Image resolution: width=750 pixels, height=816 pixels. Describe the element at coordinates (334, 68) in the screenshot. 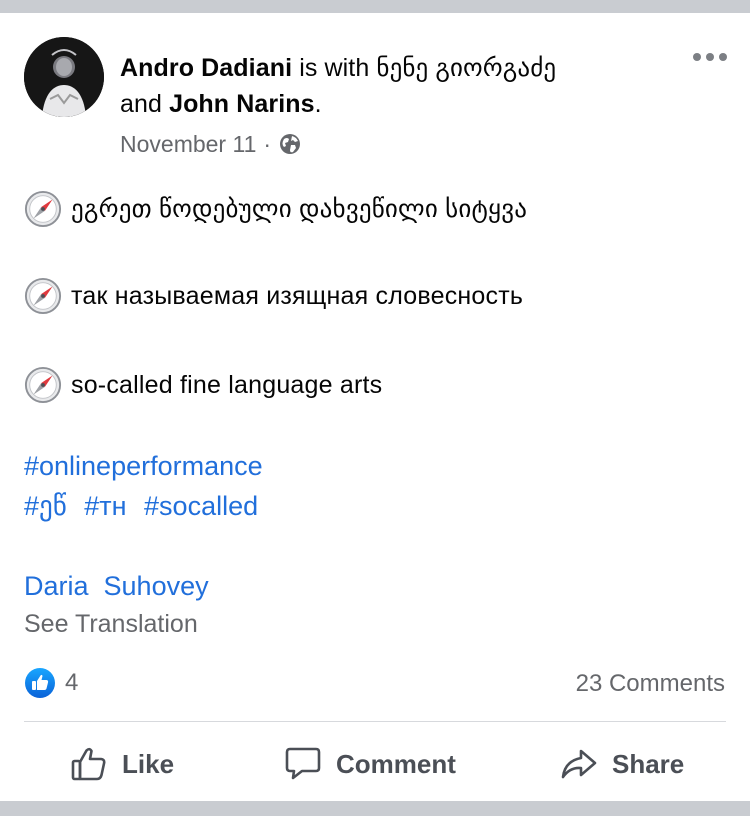

I see `with-text: is with` at that location.